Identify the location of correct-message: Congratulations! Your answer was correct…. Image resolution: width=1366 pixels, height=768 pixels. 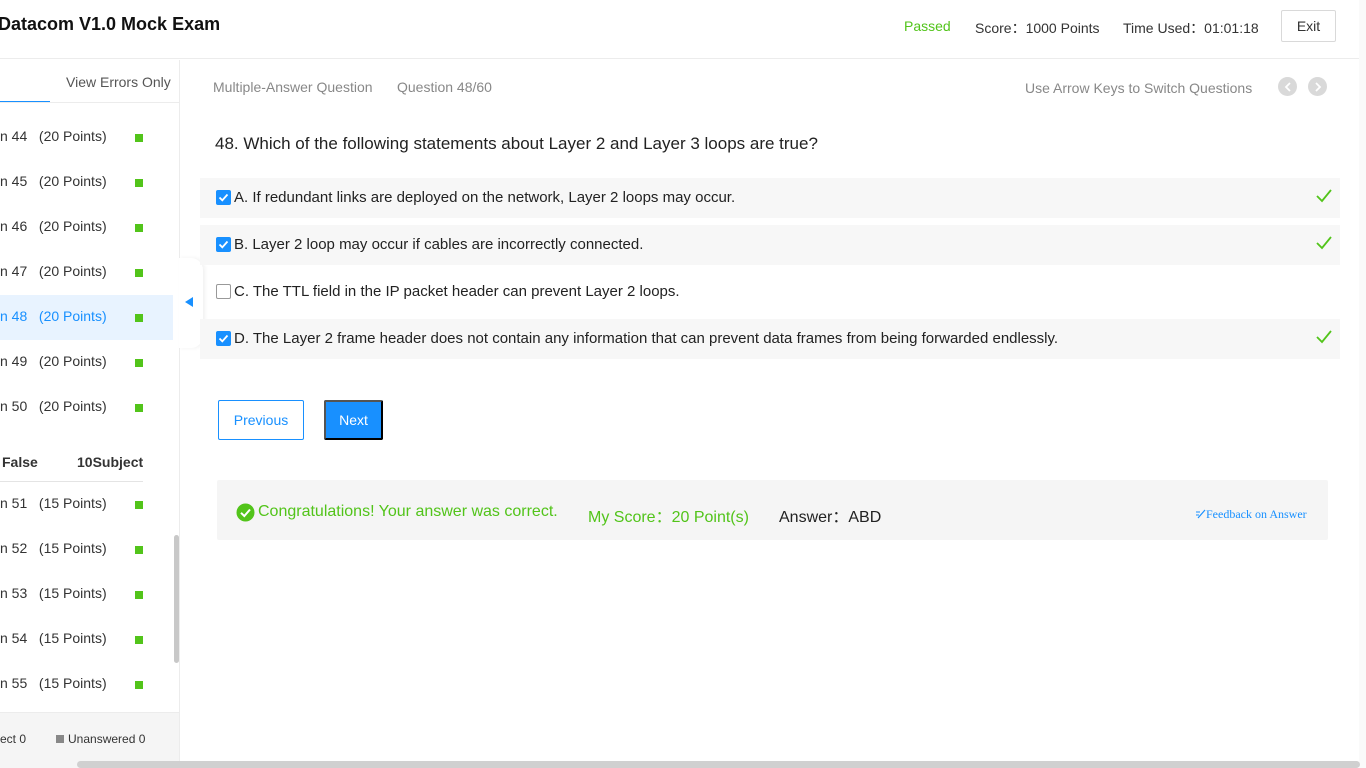
(408, 511).